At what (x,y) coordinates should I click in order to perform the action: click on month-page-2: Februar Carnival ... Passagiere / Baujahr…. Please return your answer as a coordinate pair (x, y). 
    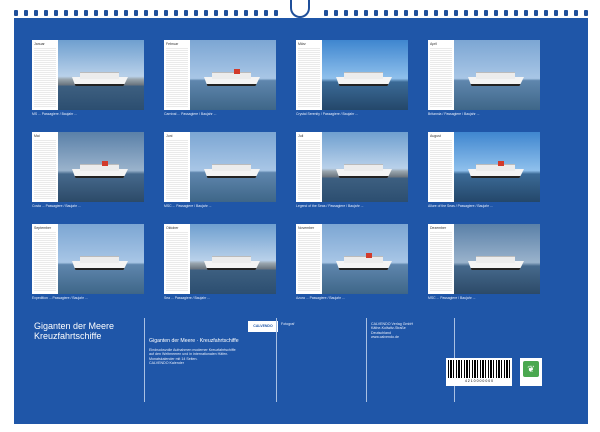
    Looking at the image, I should click on (220, 80).